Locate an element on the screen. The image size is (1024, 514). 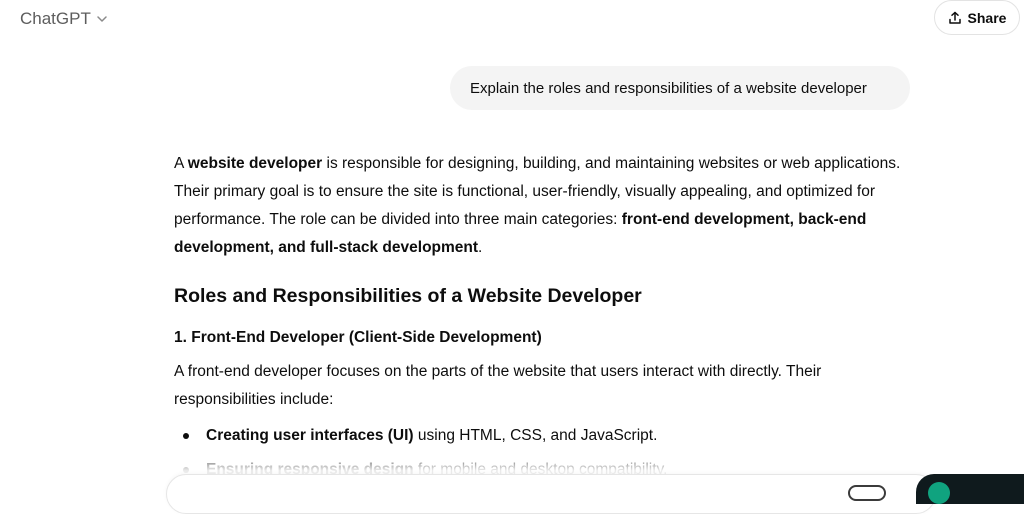
list-item-text: using HTML, CSS, and JavaScript. is located at coordinates (535, 435).